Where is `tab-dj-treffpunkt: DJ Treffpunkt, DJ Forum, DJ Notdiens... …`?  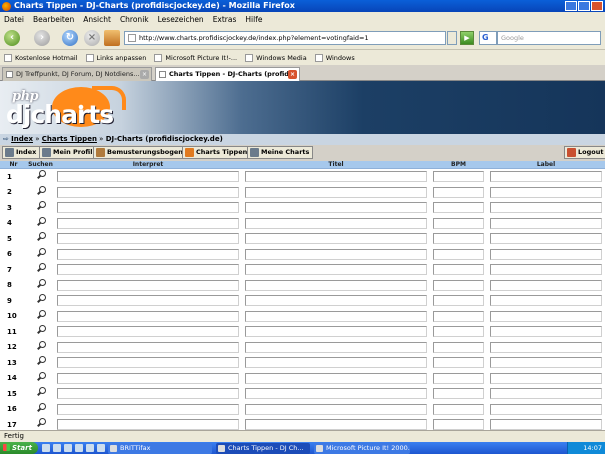
tab-dj-treffpunkt: DJ Treffpunkt, DJ Forum, DJ Notdiens... … is located at coordinates (77, 74).